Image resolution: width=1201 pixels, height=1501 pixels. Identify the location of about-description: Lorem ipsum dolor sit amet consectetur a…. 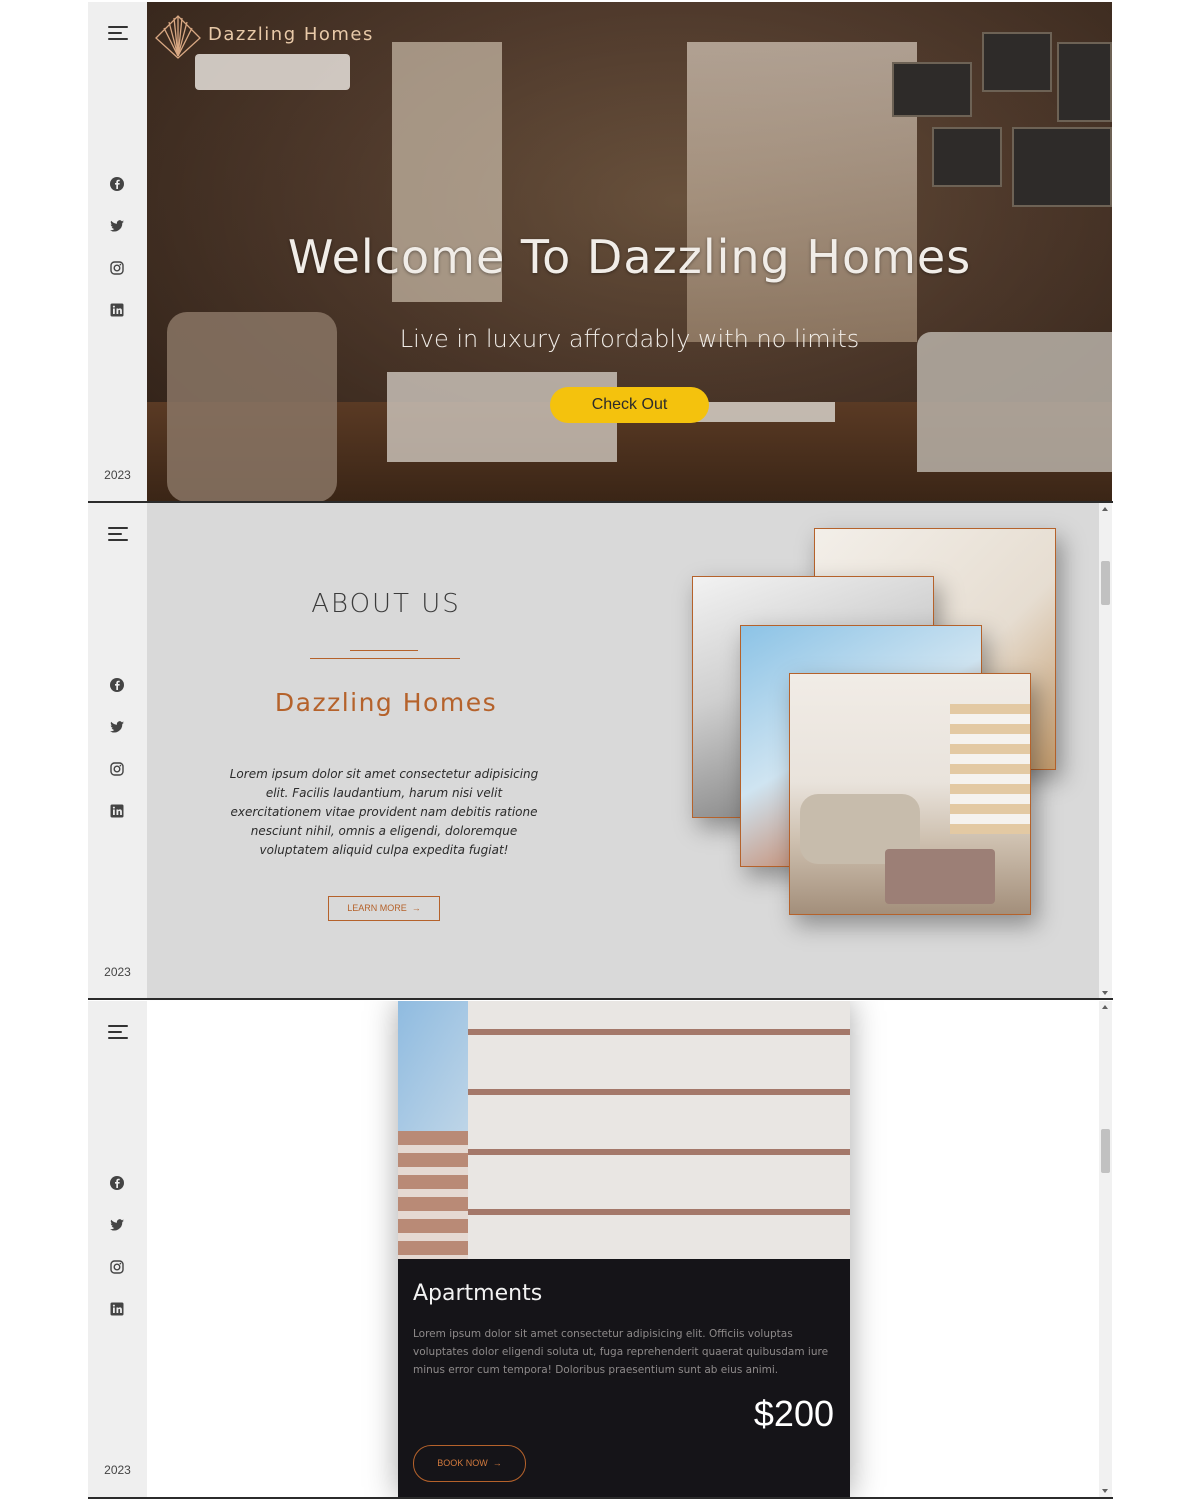
(384, 812).